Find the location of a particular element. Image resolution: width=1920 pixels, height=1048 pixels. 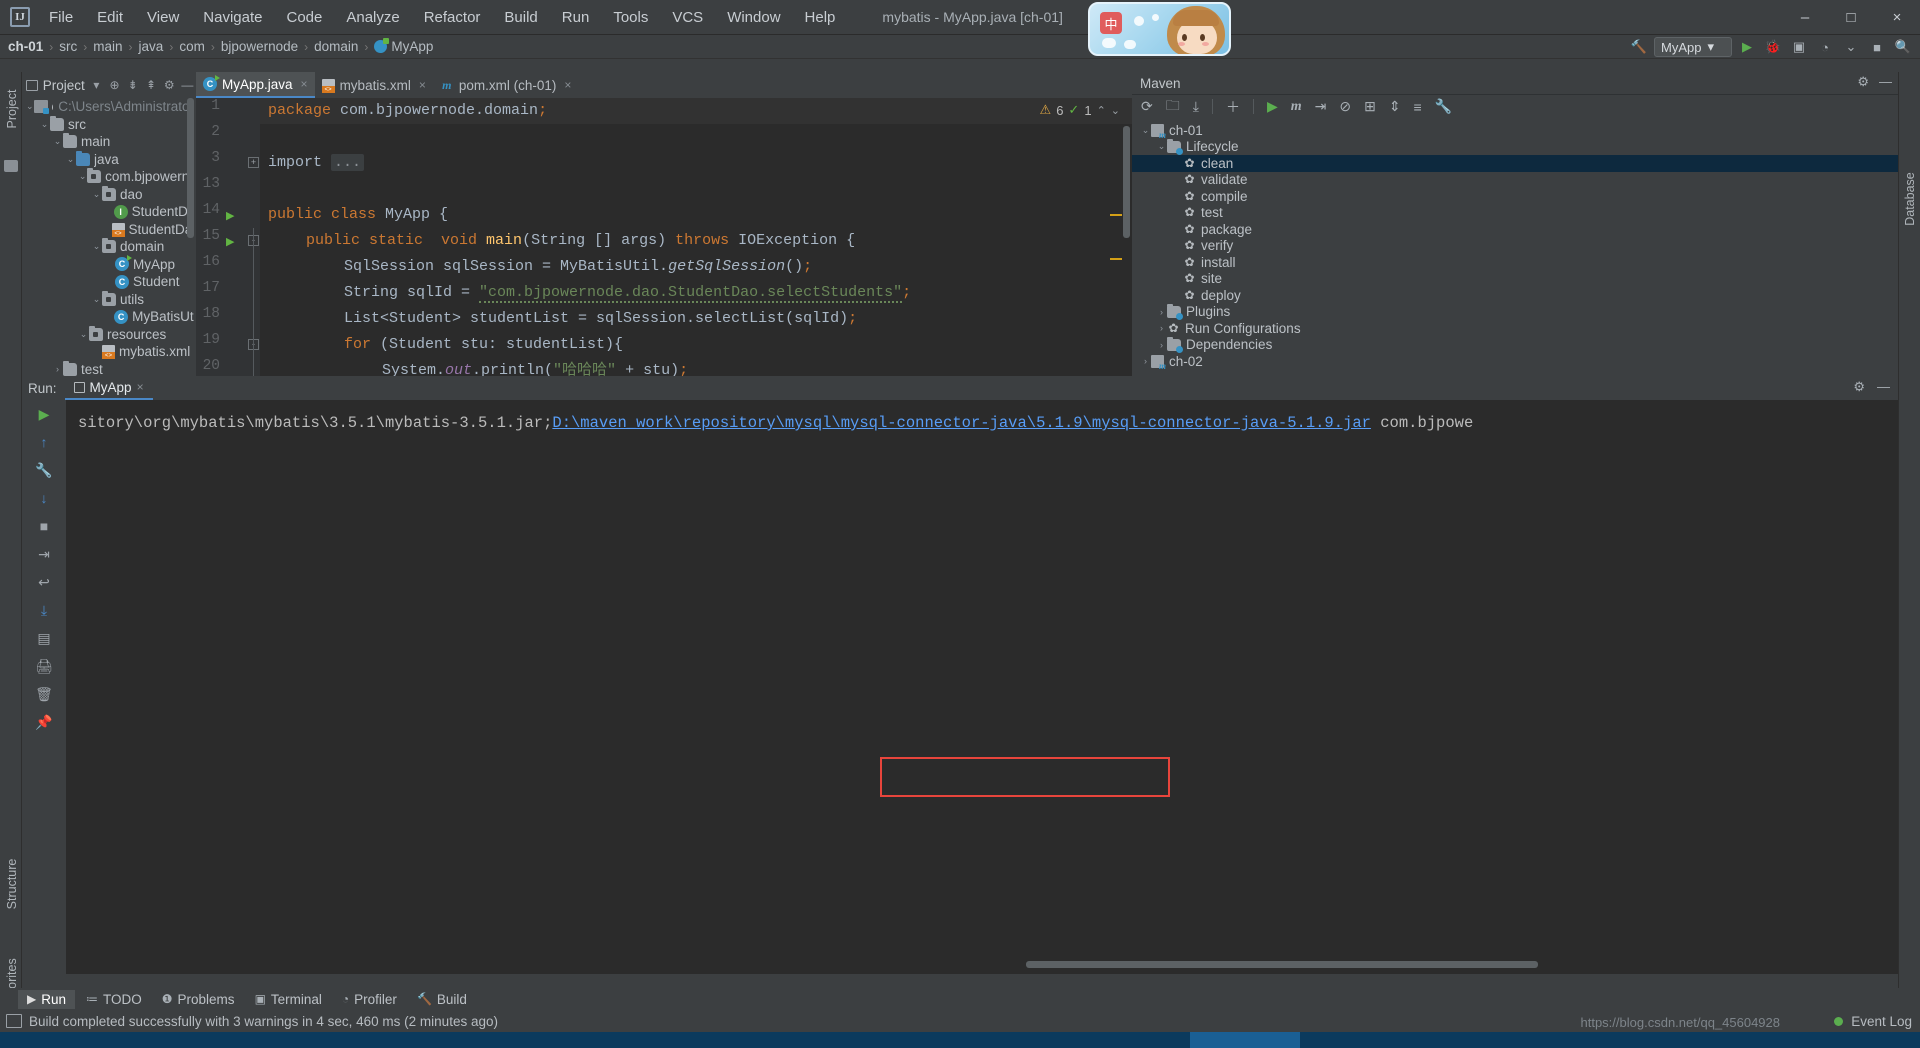

project-tree-node: ⌄ domain is located at coordinates (108, 247).